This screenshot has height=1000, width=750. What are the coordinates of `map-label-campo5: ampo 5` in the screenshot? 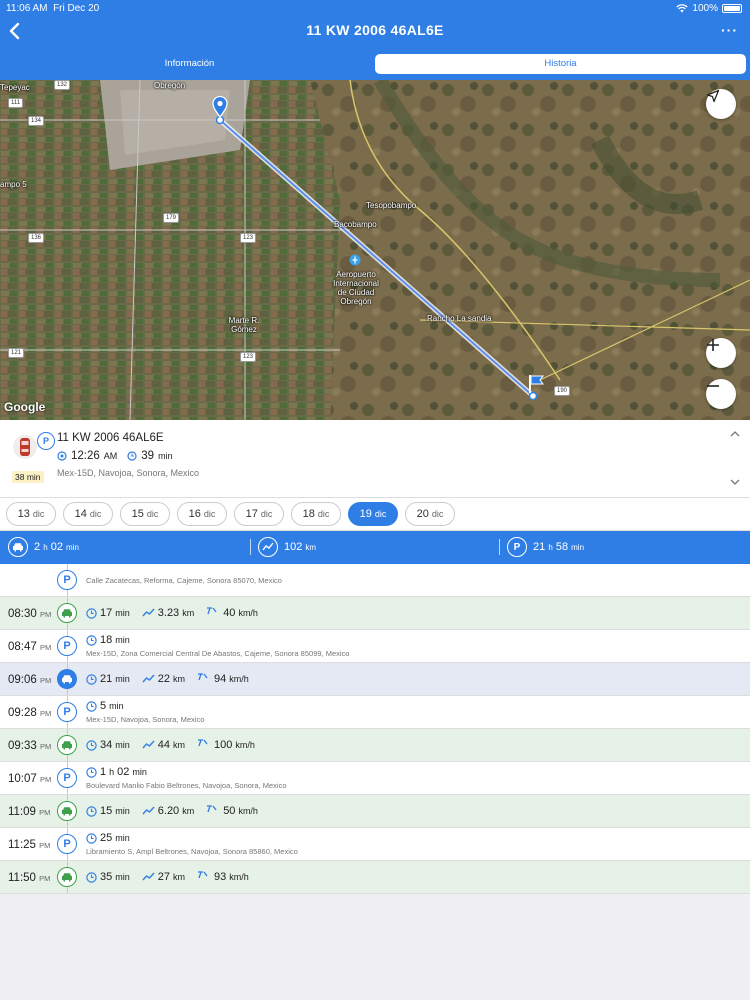 It's located at (13, 184).